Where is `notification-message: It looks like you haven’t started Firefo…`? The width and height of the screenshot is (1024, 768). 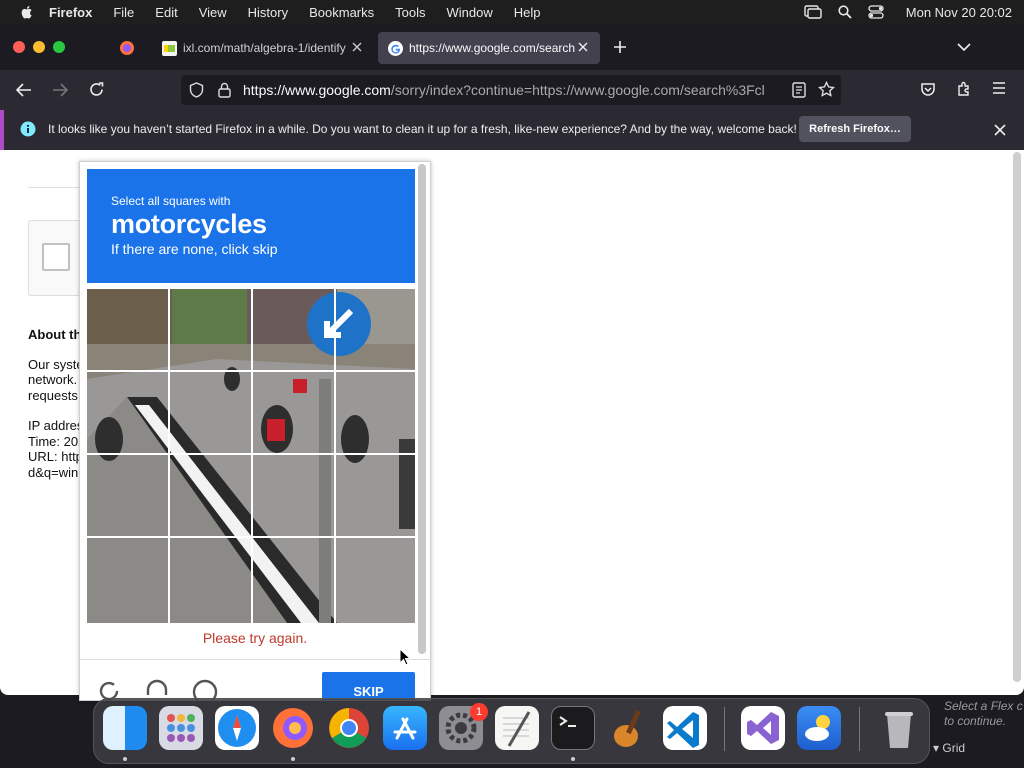
notification-message: It looks like you haven’t started Firefo… is located at coordinates (422, 129).